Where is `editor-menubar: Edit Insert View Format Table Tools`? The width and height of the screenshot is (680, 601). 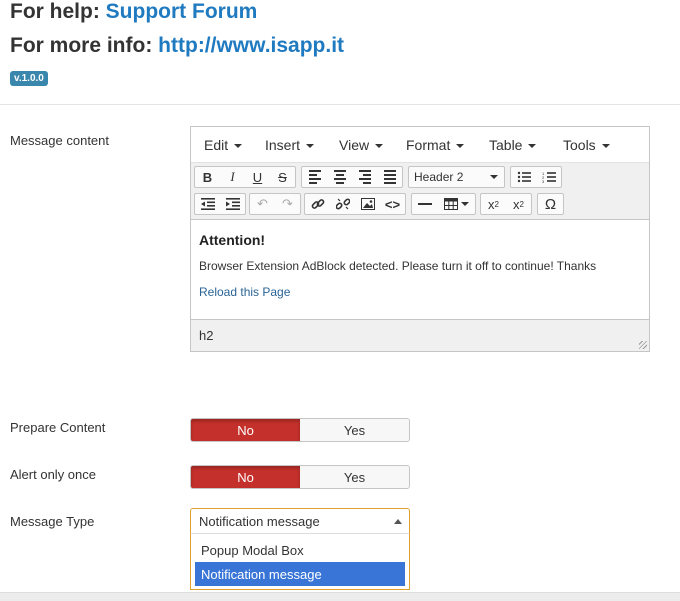 editor-menubar: Edit Insert View Format Table Tools is located at coordinates (420, 145).